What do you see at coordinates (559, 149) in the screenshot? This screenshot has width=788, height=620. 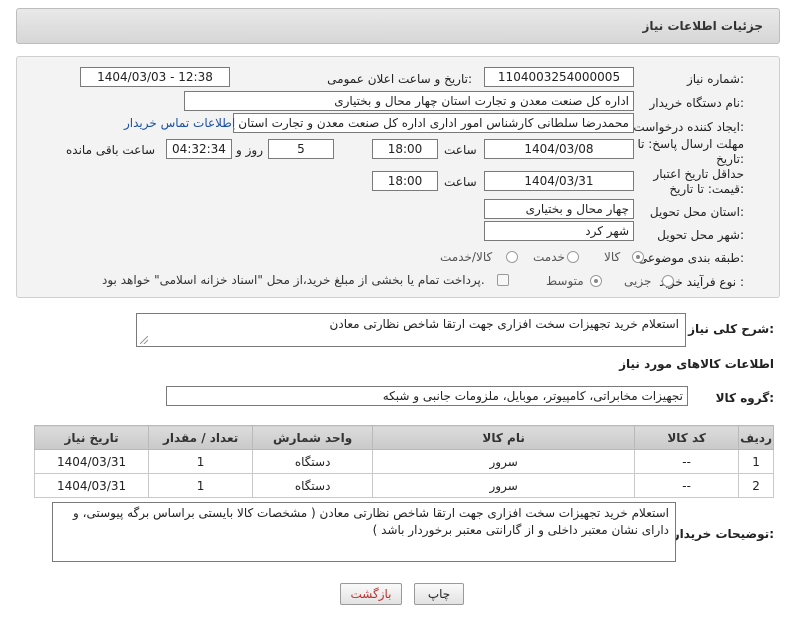 I see `reply-date-field: 1404/03/08` at bounding box center [559, 149].